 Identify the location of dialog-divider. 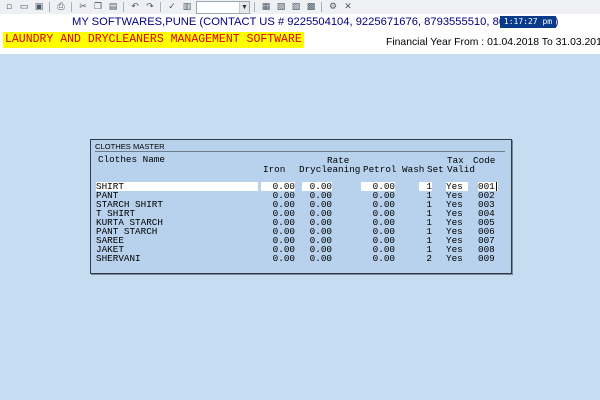
(300, 151).